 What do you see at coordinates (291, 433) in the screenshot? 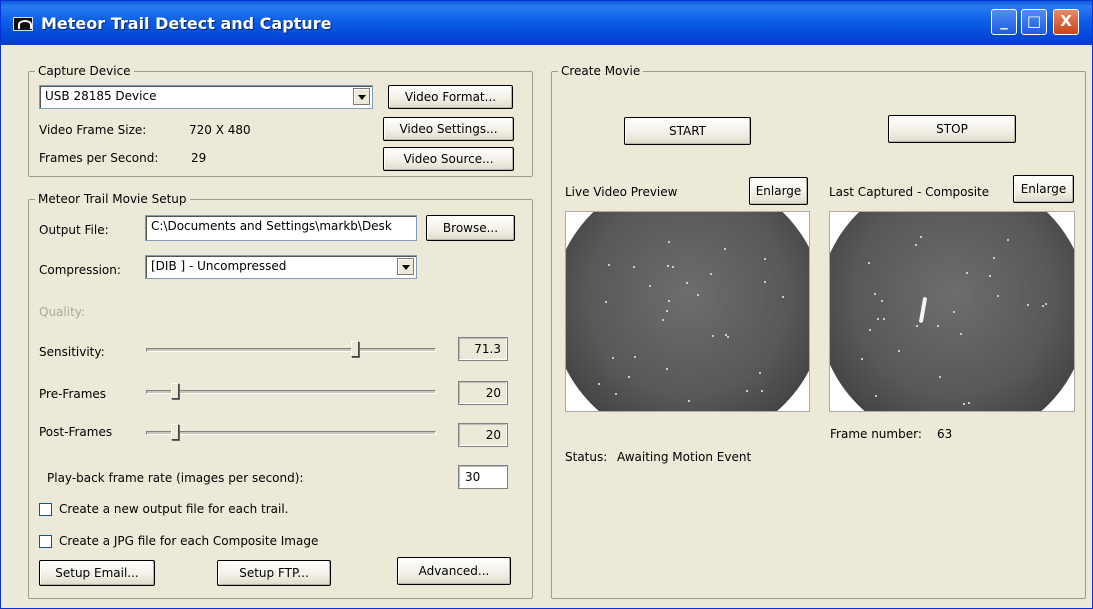
I see `post-frames-slider-track` at bounding box center [291, 433].